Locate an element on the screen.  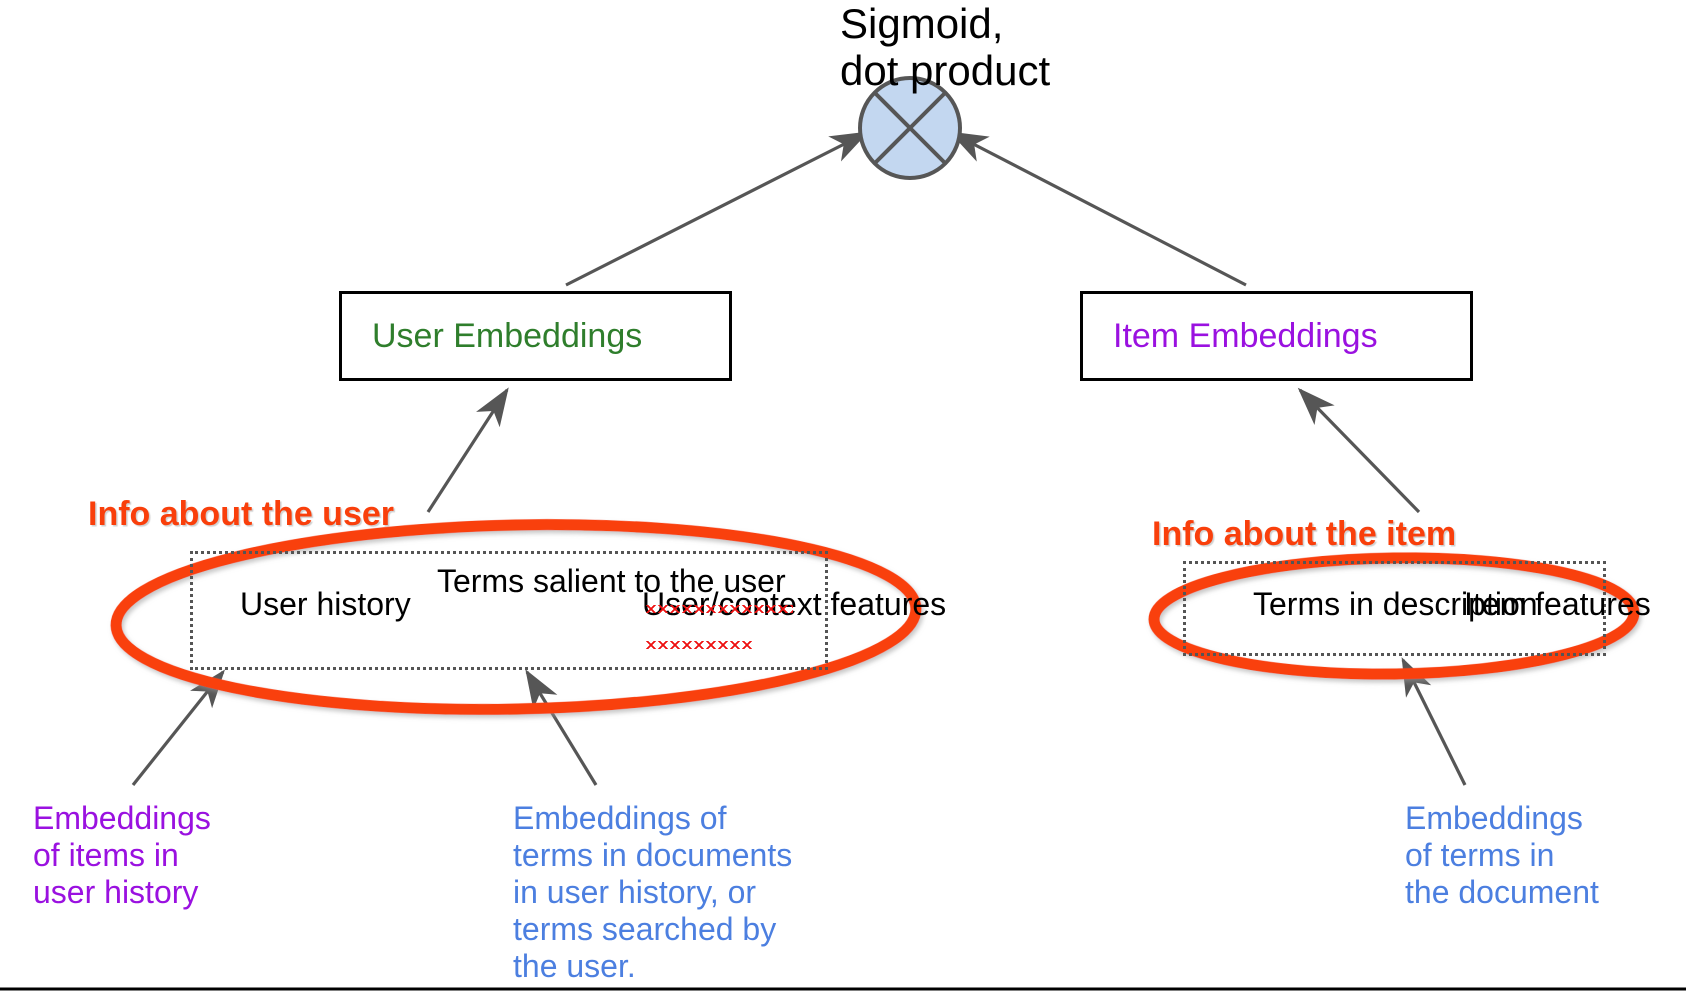
arrow-userfeatures-to-userembeddings is located at coordinates (467, 450).